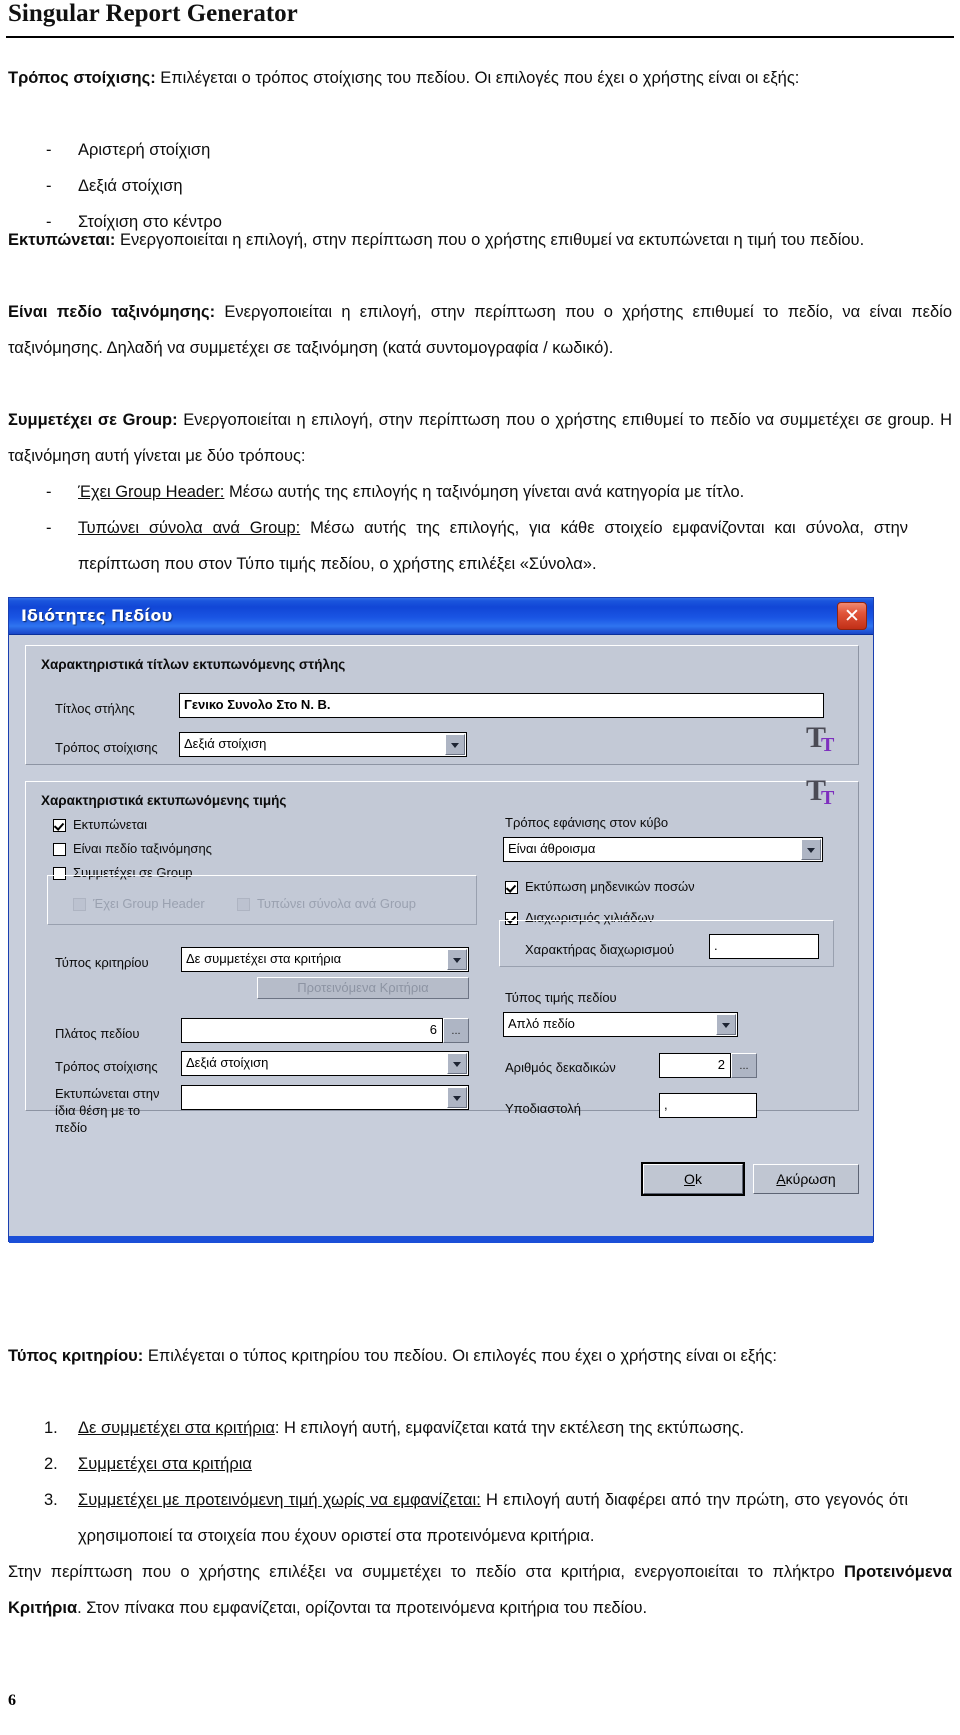  Describe the element at coordinates (151, 492) in the screenshot. I see `list-item-link: Έχει Group Header:` at that location.